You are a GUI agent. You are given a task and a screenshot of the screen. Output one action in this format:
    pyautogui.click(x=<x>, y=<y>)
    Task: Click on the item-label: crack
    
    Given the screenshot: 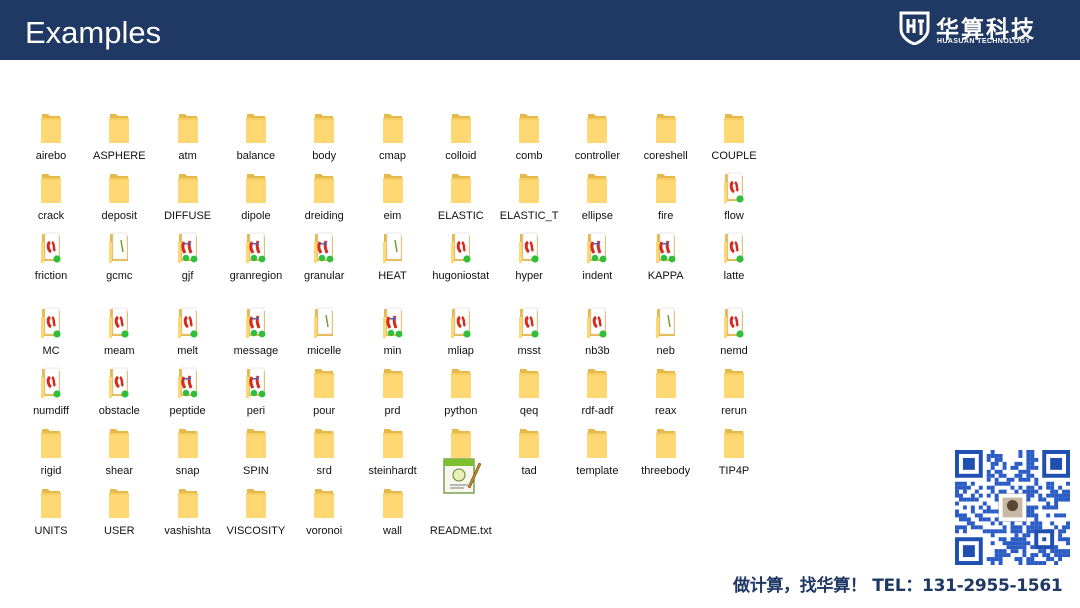 What is the action you would take?
    pyautogui.click(x=51, y=216)
    